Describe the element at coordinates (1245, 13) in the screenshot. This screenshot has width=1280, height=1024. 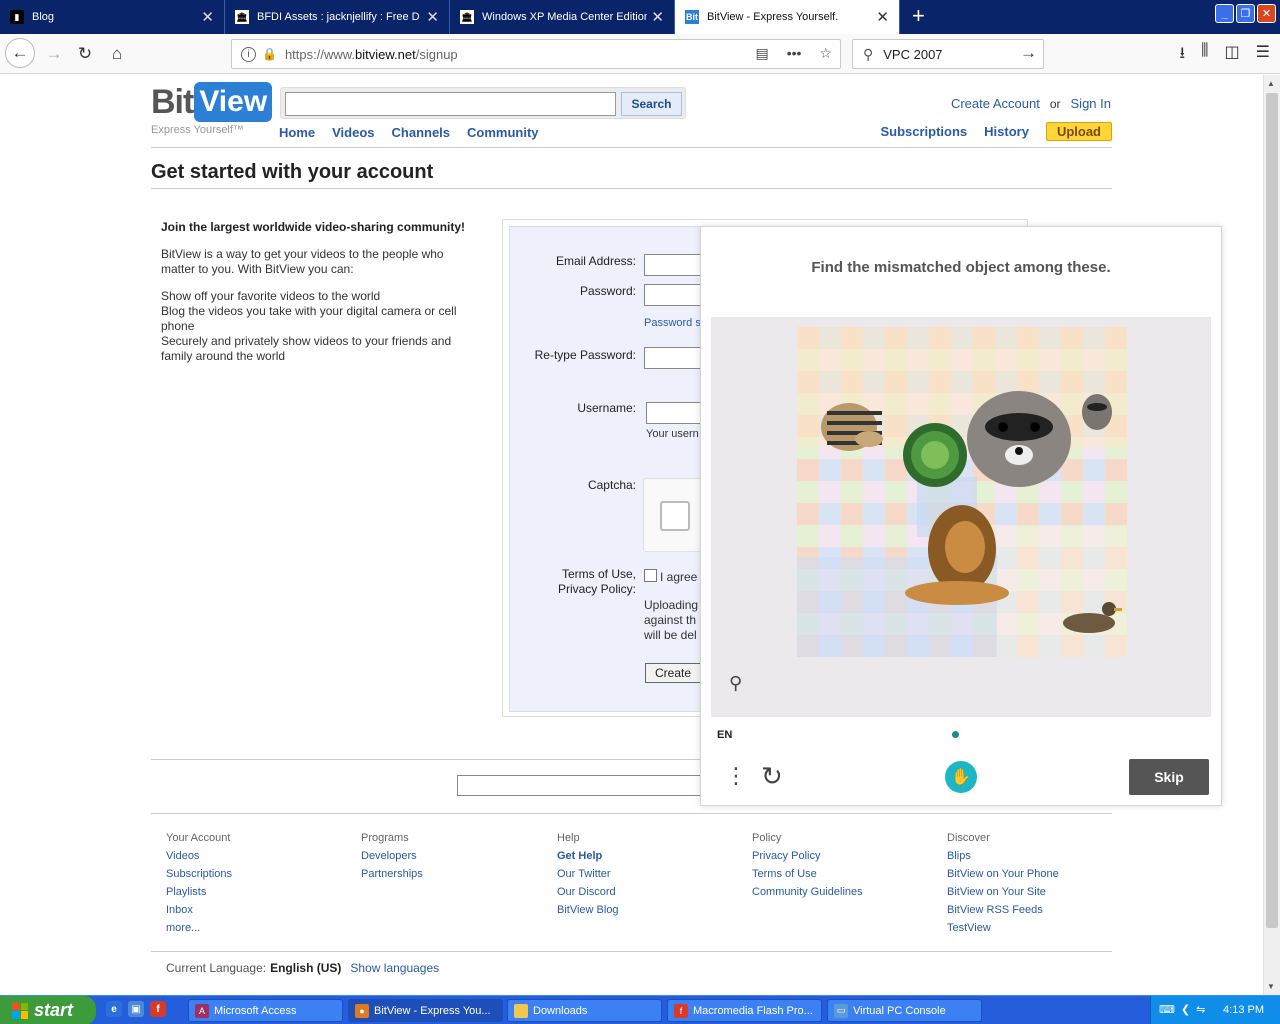
I see `restore-icon: ❐` at that location.